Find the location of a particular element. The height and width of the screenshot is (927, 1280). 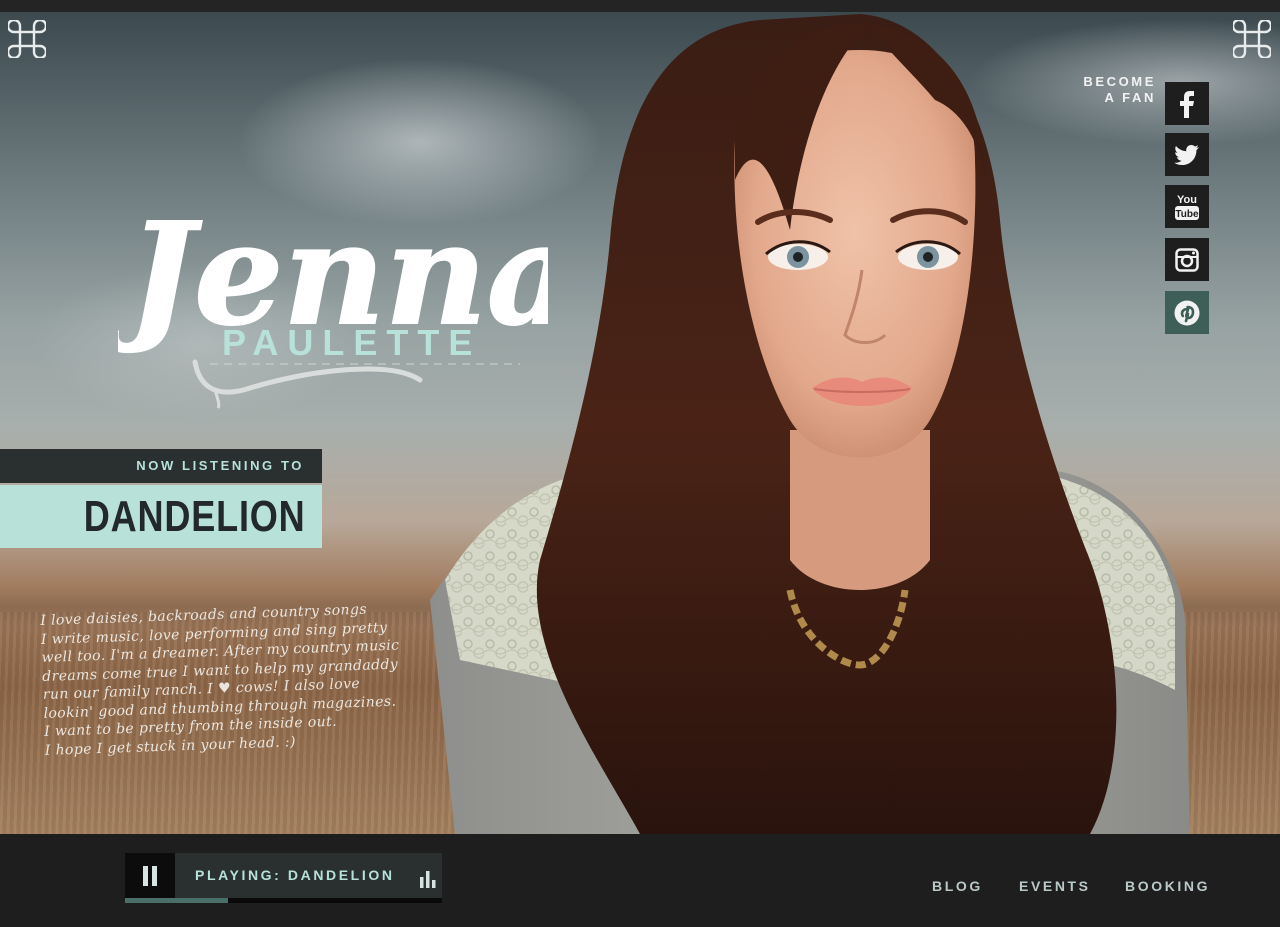

svg-text: You is located at coordinates (1187, 200).